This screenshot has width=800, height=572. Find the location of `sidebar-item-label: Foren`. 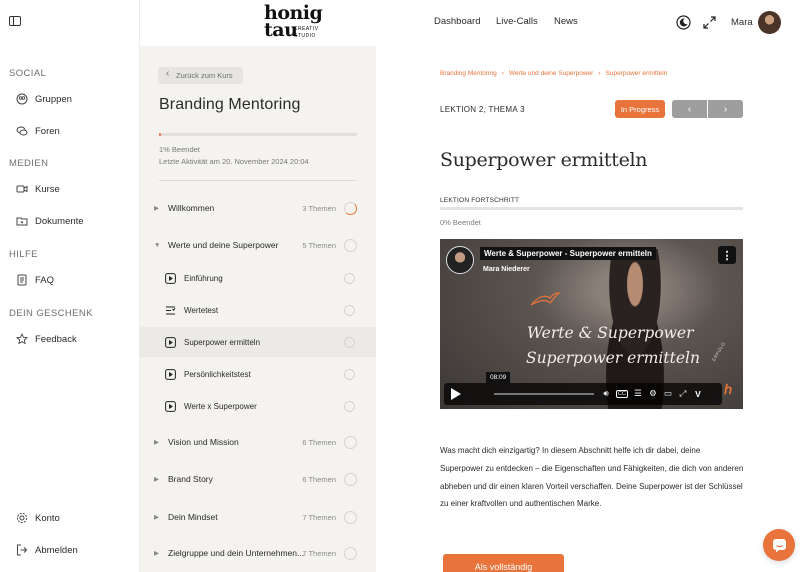

sidebar-item-label: Foren is located at coordinates (47, 131).